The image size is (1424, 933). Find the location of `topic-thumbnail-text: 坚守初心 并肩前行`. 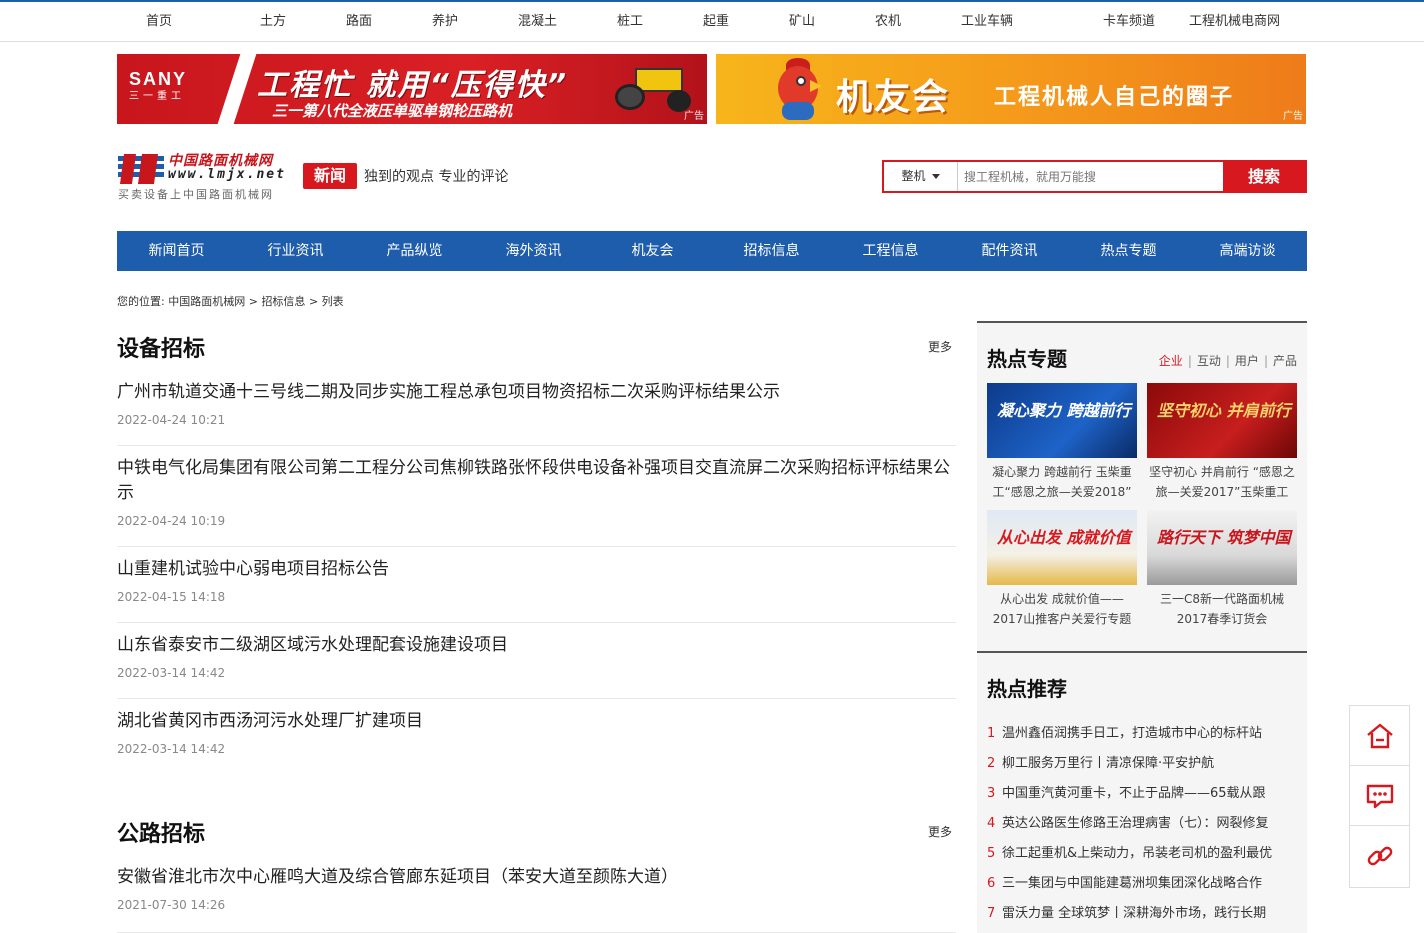

topic-thumbnail-text: 坚守初心 并肩前行 is located at coordinates (1224, 410).